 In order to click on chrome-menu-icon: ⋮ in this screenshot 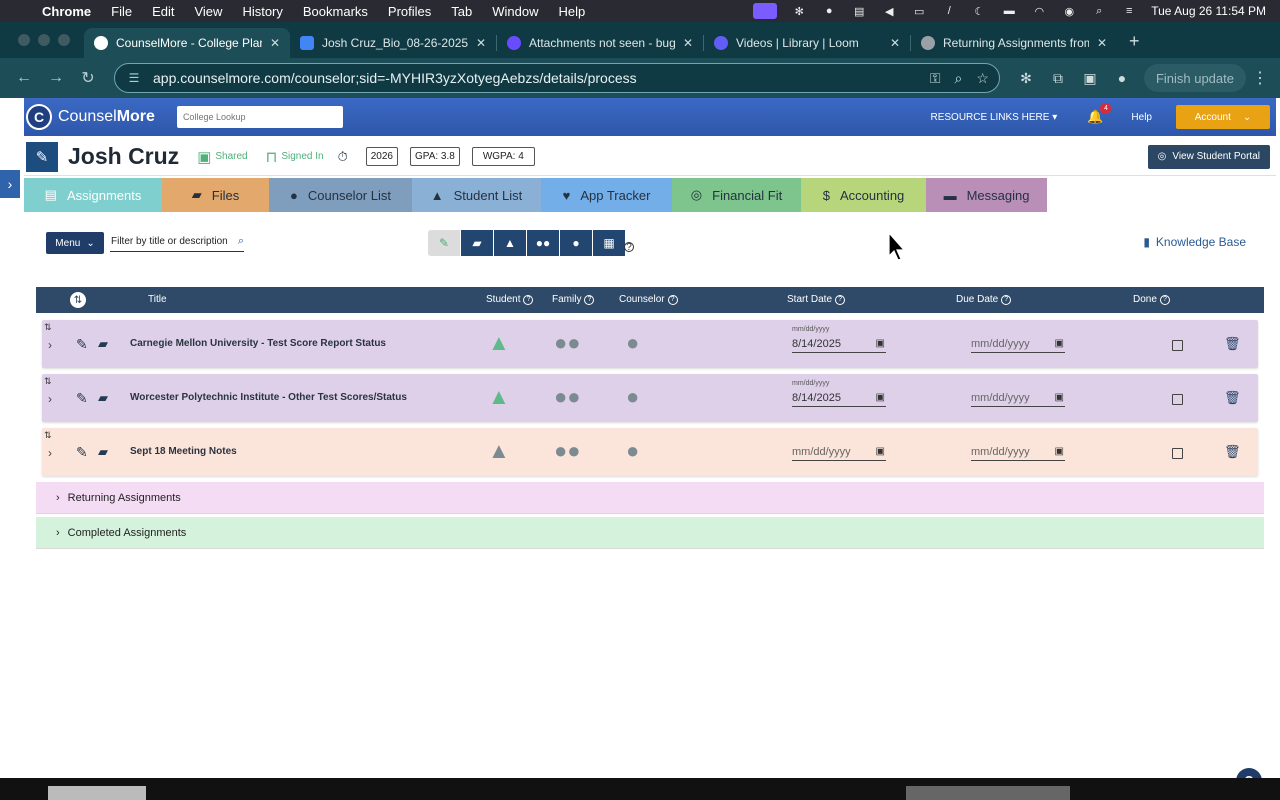, I will do `click(1260, 78)`.